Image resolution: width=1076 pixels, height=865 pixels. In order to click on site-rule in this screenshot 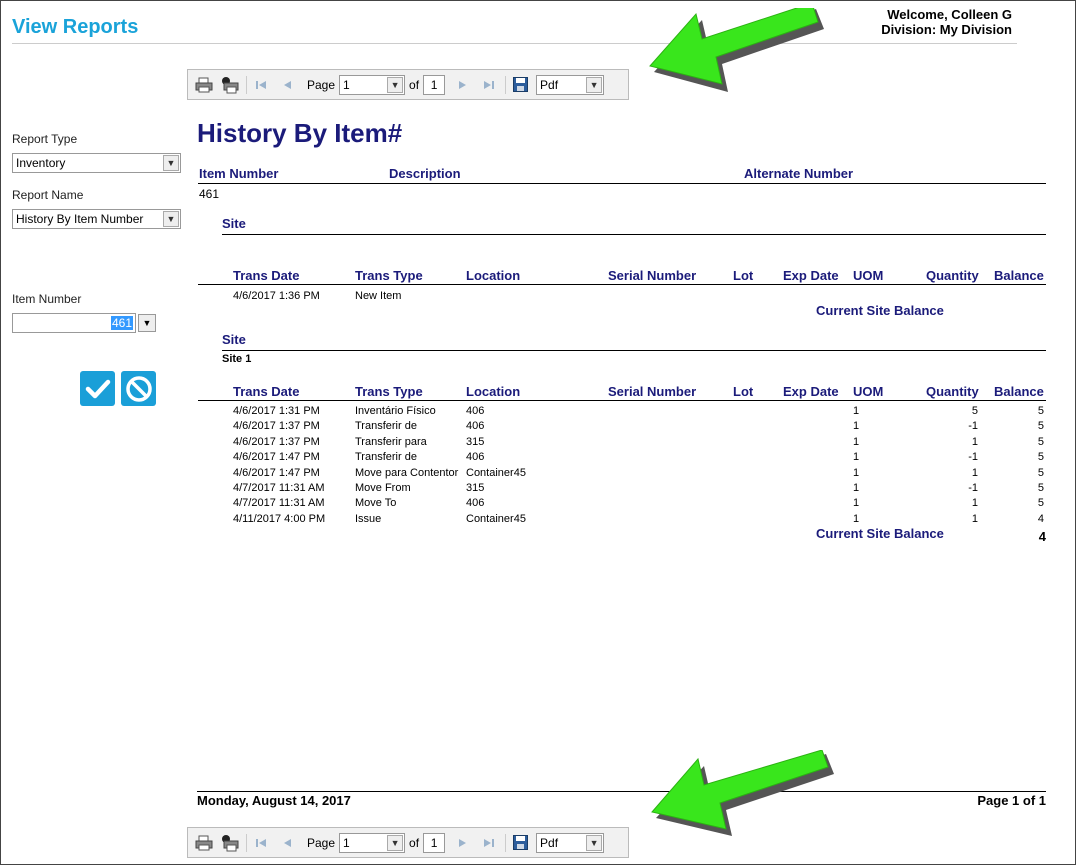, I will do `click(634, 350)`.